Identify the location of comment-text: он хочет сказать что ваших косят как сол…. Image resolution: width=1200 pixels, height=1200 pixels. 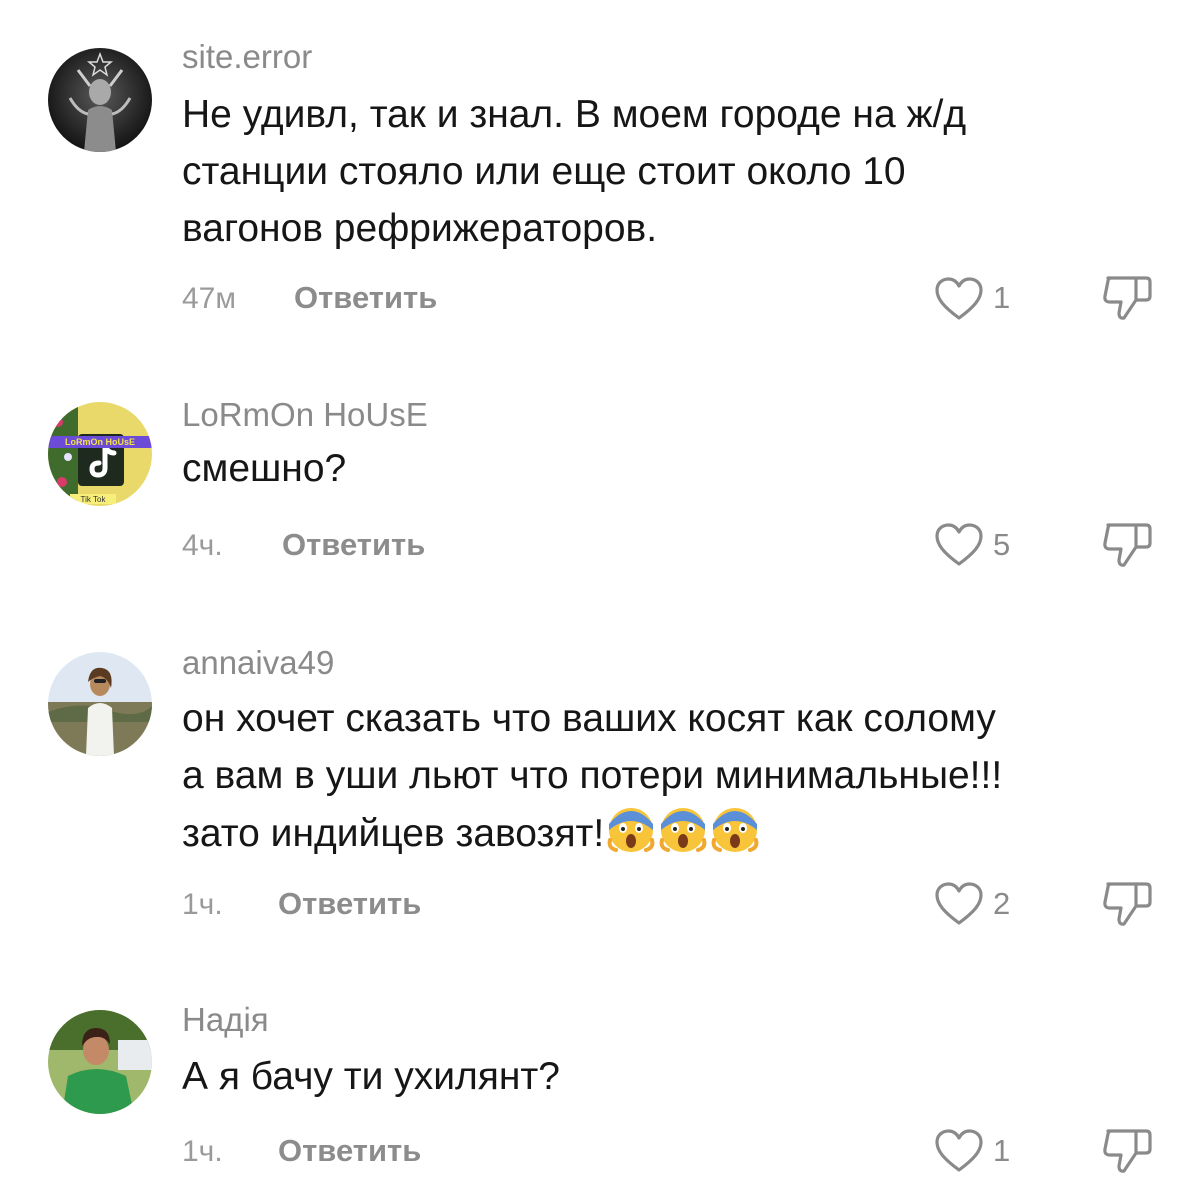
(662, 776).